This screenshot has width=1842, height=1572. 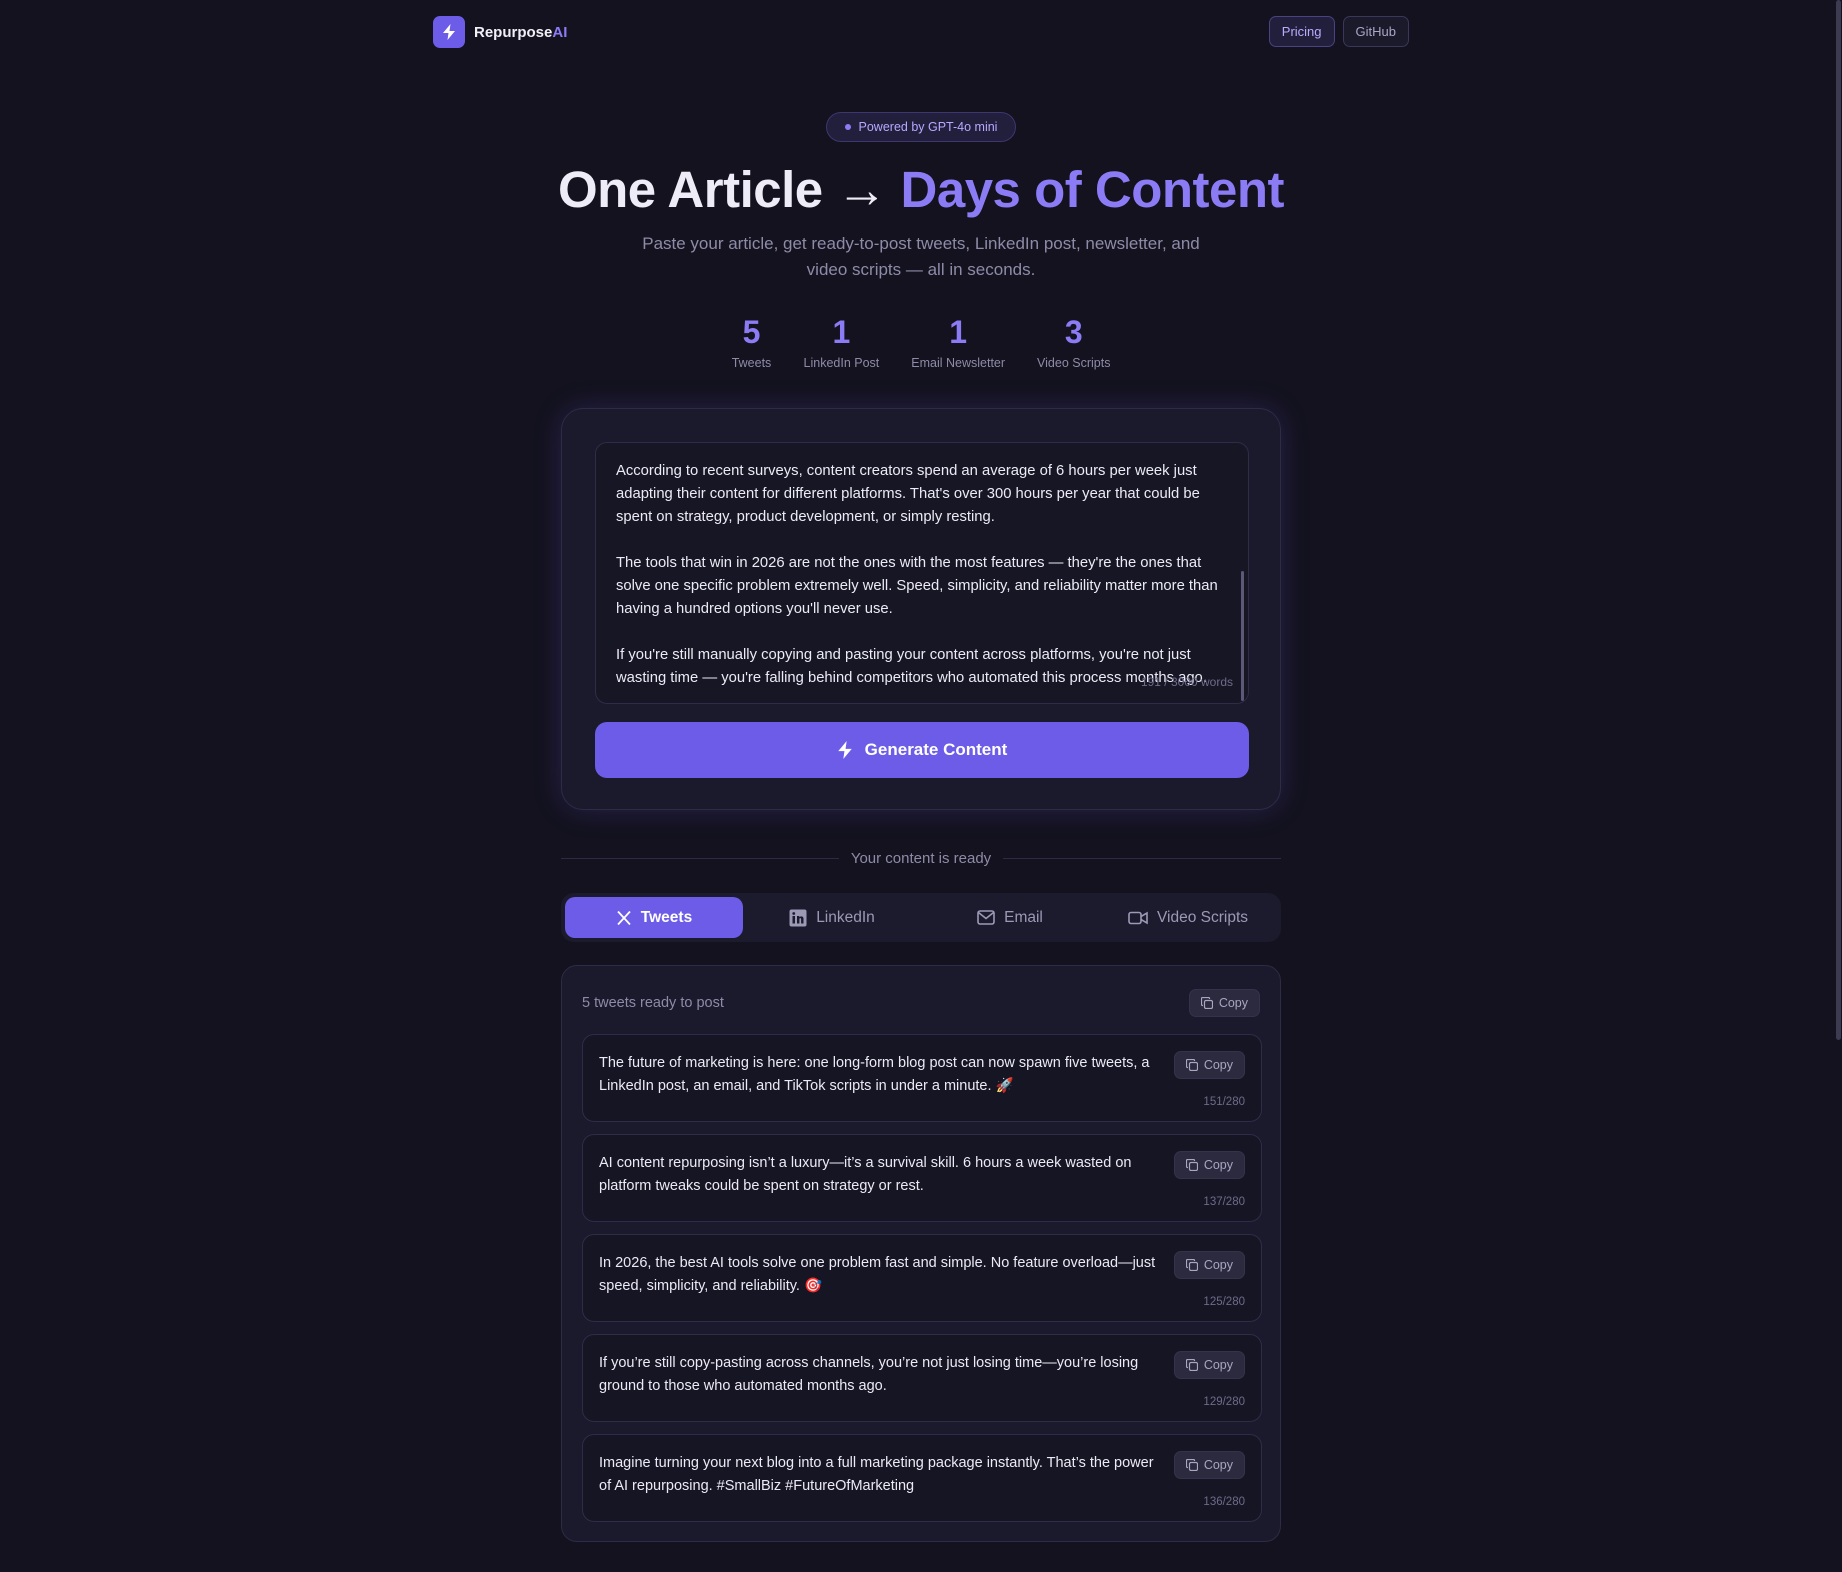 What do you see at coordinates (653, 1003) in the screenshot?
I see `tweets-panel-title: 5 tweets ready to post` at bounding box center [653, 1003].